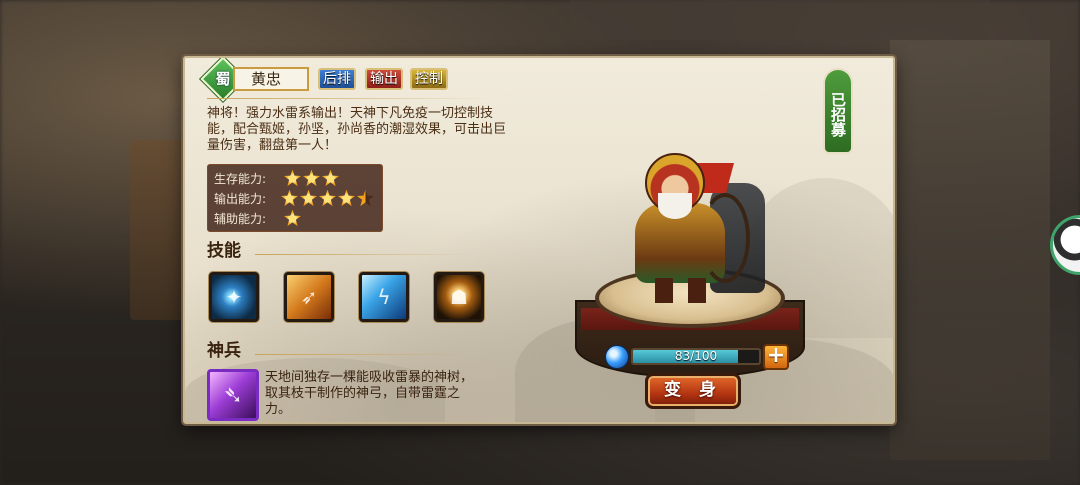 This screenshot has height=485, width=1080. Describe the element at coordinates (697, 228) in the screenshot. I see `hero-figure` at that location.